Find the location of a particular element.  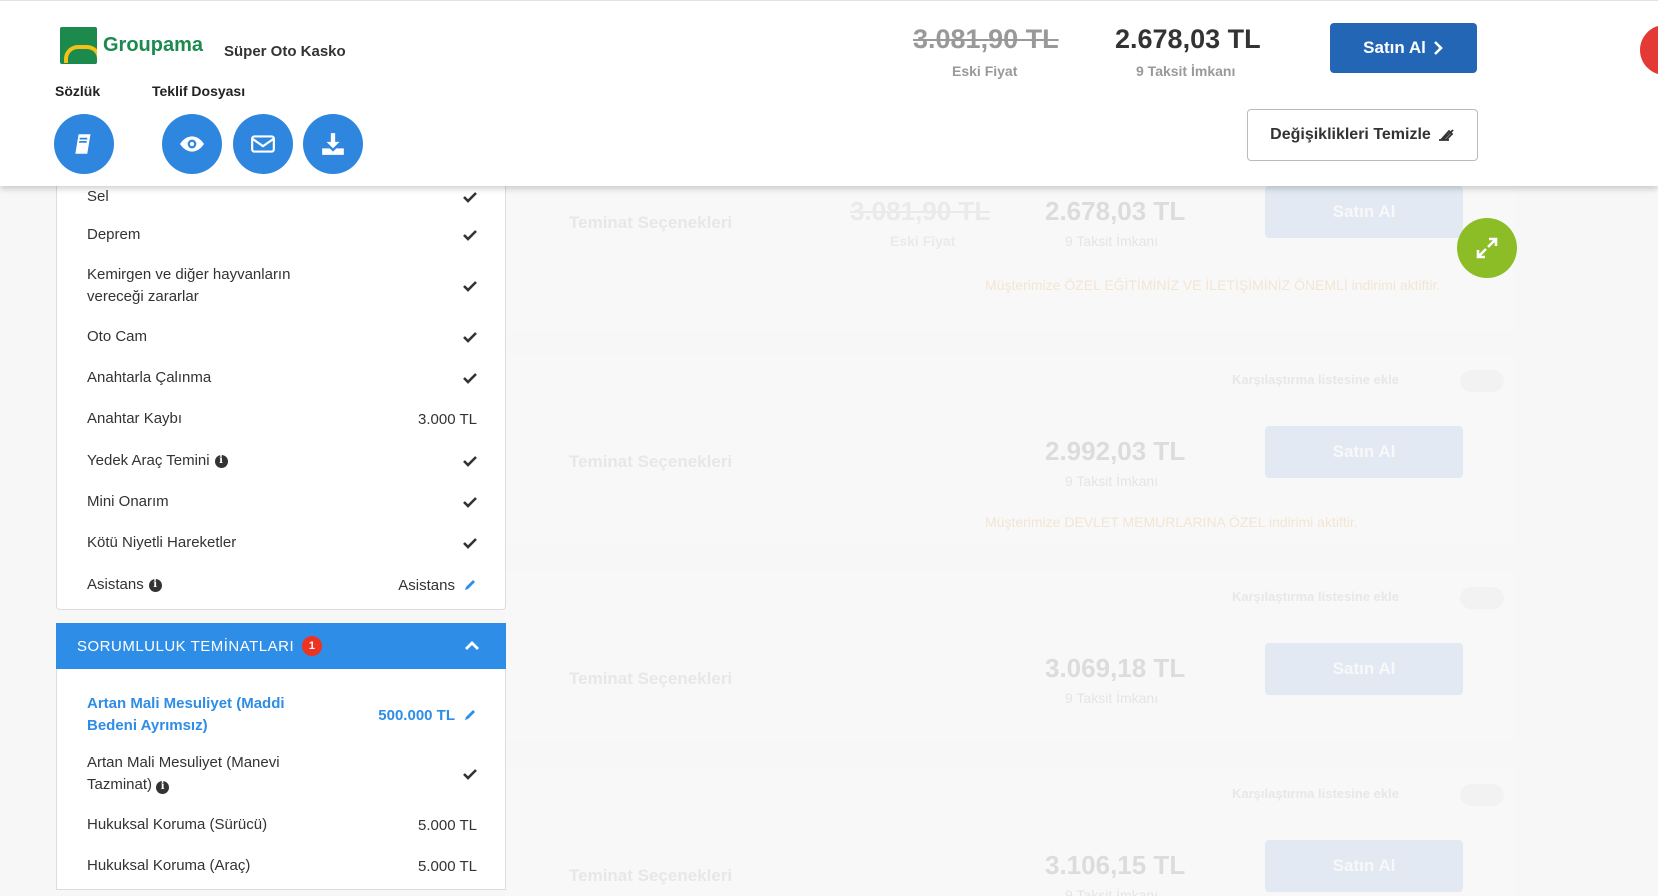

groupama-logo: Groupama is located at coordinates (131, 45).